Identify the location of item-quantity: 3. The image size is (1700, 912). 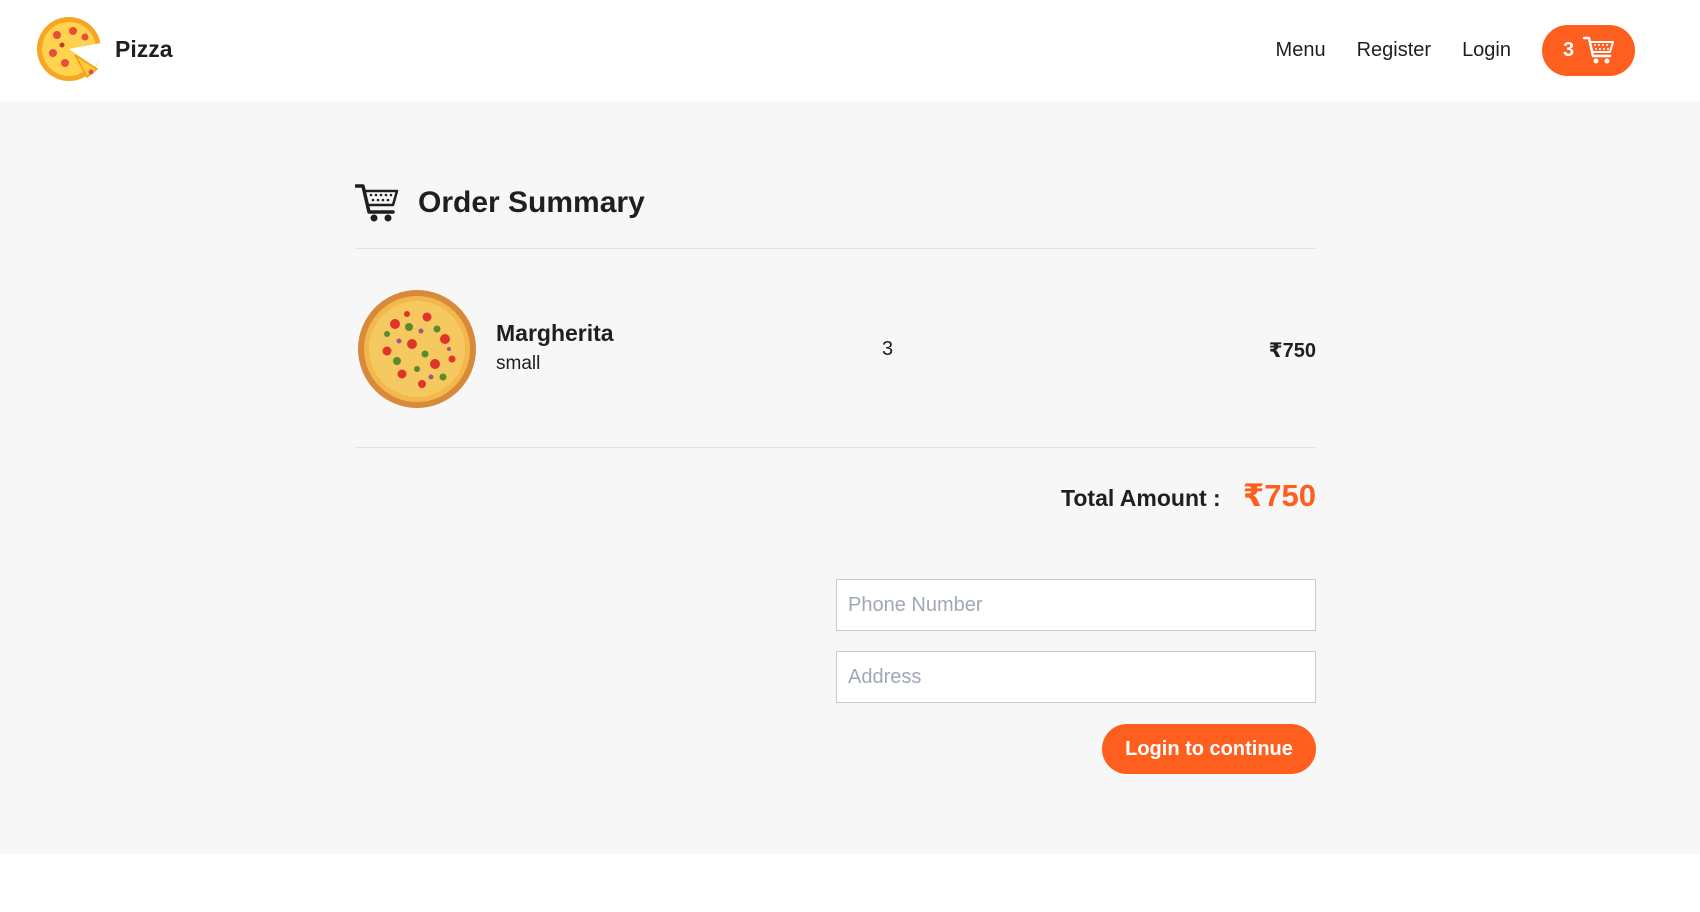
(888, 349).